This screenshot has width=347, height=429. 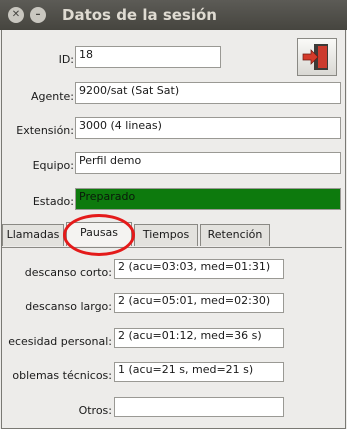 I want to click on tab-tiempos: Tiempos, so click(x=166, y=235).